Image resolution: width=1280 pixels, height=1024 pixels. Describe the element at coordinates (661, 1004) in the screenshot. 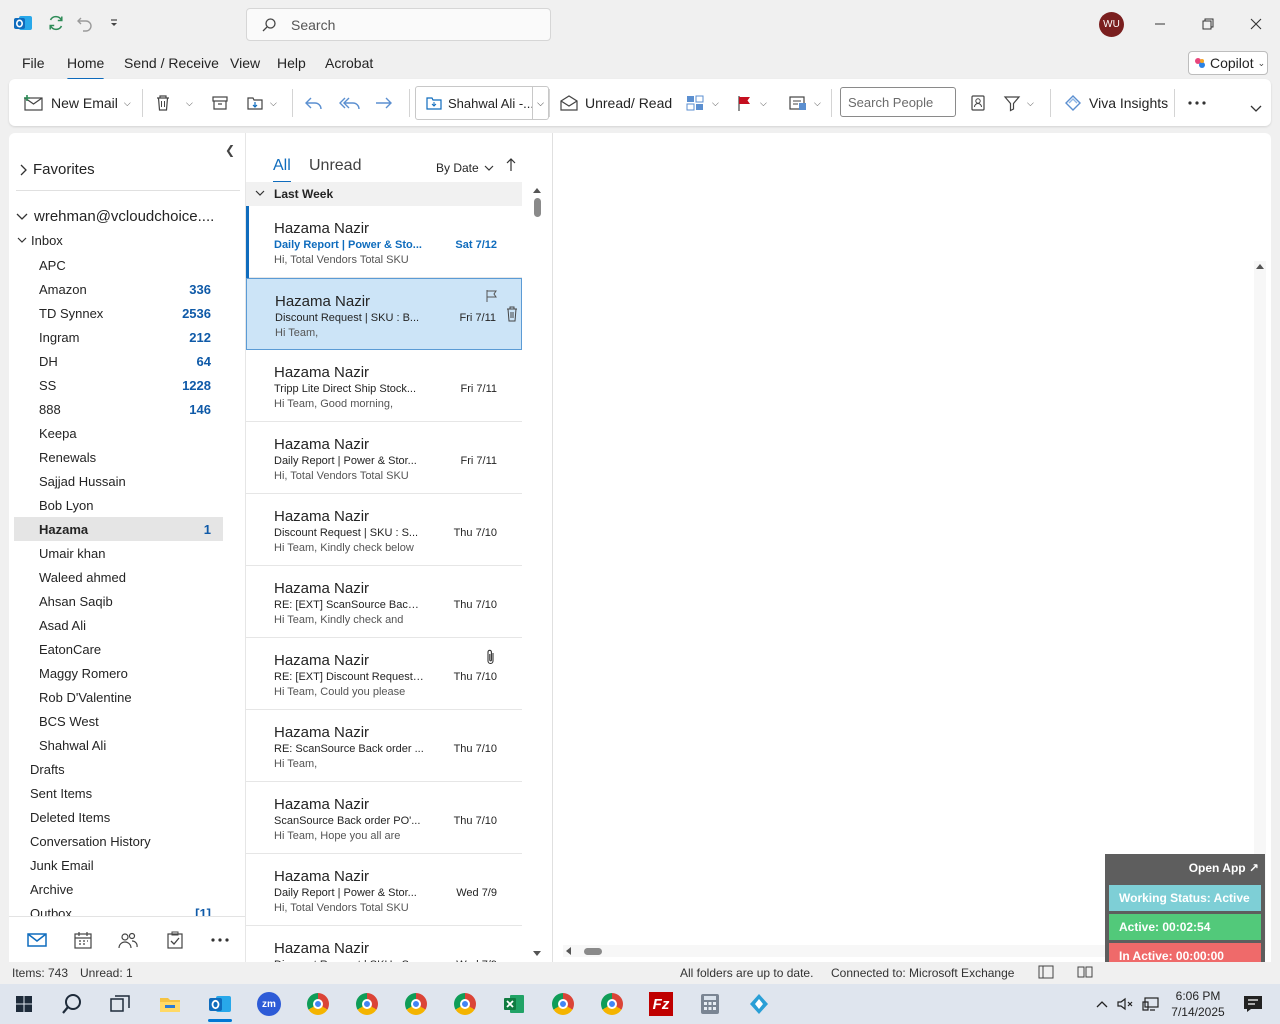

I see `filezilla-icon: Fz` at that location.